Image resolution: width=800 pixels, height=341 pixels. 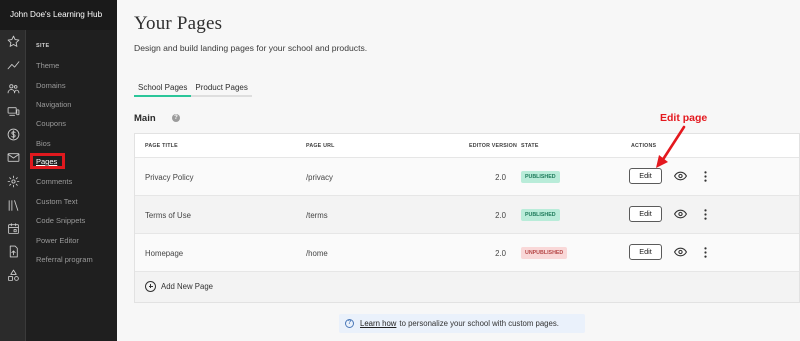 I want to click on tab-product-pages: Product Pages, so click(x=221, y=90).